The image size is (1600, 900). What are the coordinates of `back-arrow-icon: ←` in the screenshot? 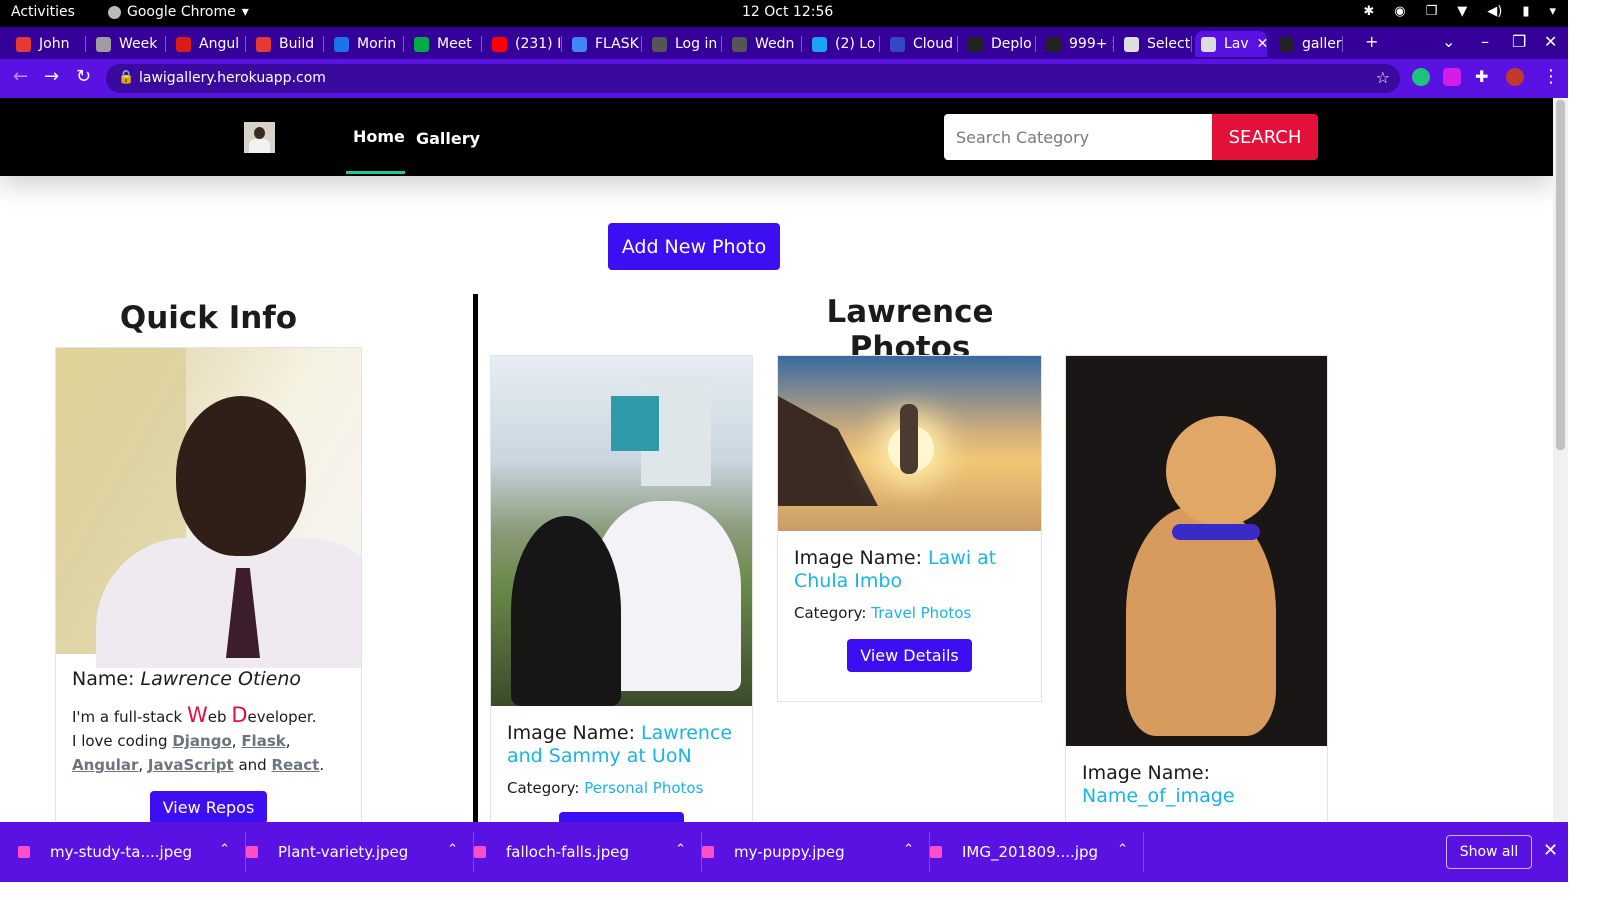 It's located at (20, 76).